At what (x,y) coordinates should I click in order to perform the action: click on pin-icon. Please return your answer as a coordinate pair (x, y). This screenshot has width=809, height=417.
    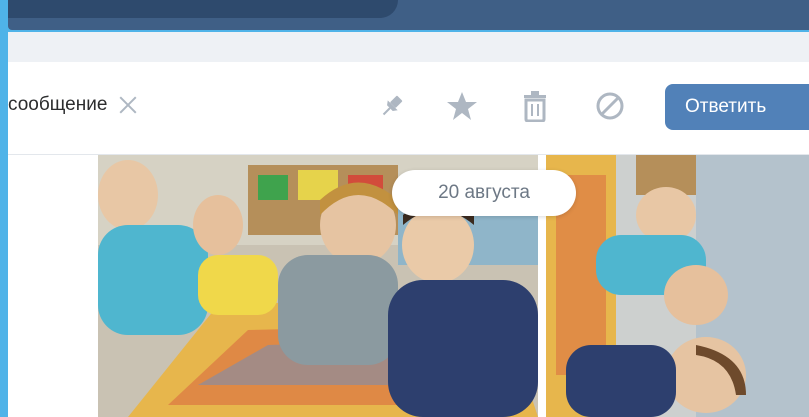
    Looking at the image, I should click on (392, 106).